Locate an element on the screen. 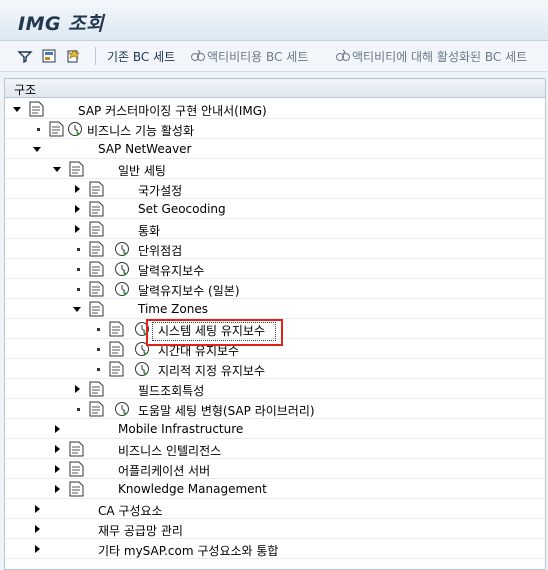 This screenshot has height=570, width=548. tree-node-ca-components: CA 구성요소 is located at coordinates (275, 509).